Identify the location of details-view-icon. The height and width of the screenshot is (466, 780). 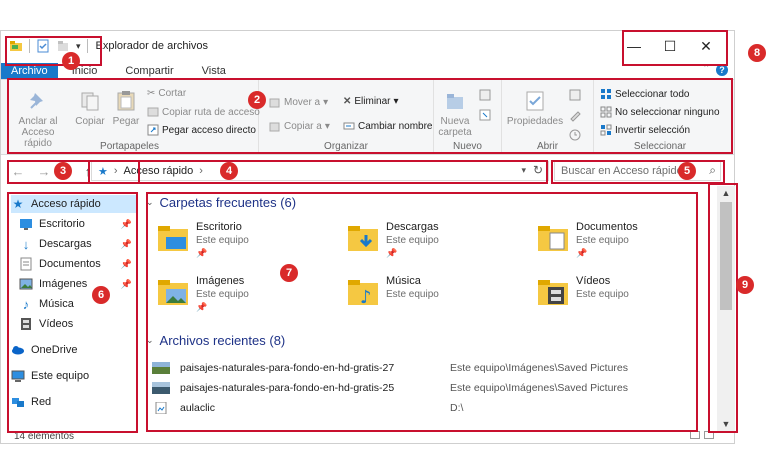
(695, 435).